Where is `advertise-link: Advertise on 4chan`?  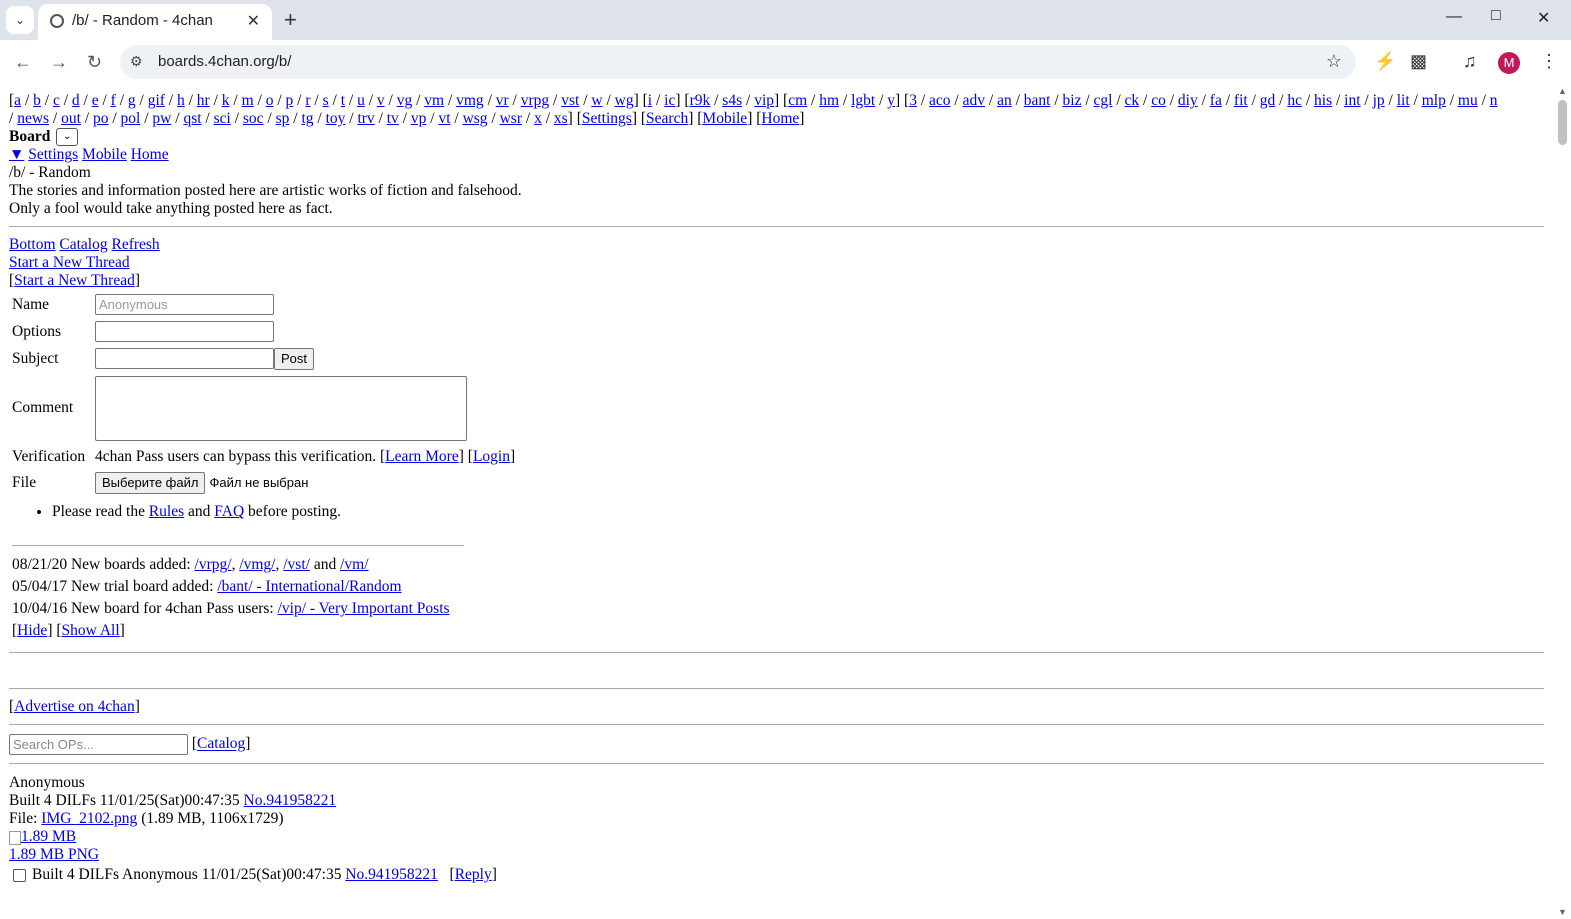
advertise-link: Advertise on 4chan is located at coordinates (74, 706).